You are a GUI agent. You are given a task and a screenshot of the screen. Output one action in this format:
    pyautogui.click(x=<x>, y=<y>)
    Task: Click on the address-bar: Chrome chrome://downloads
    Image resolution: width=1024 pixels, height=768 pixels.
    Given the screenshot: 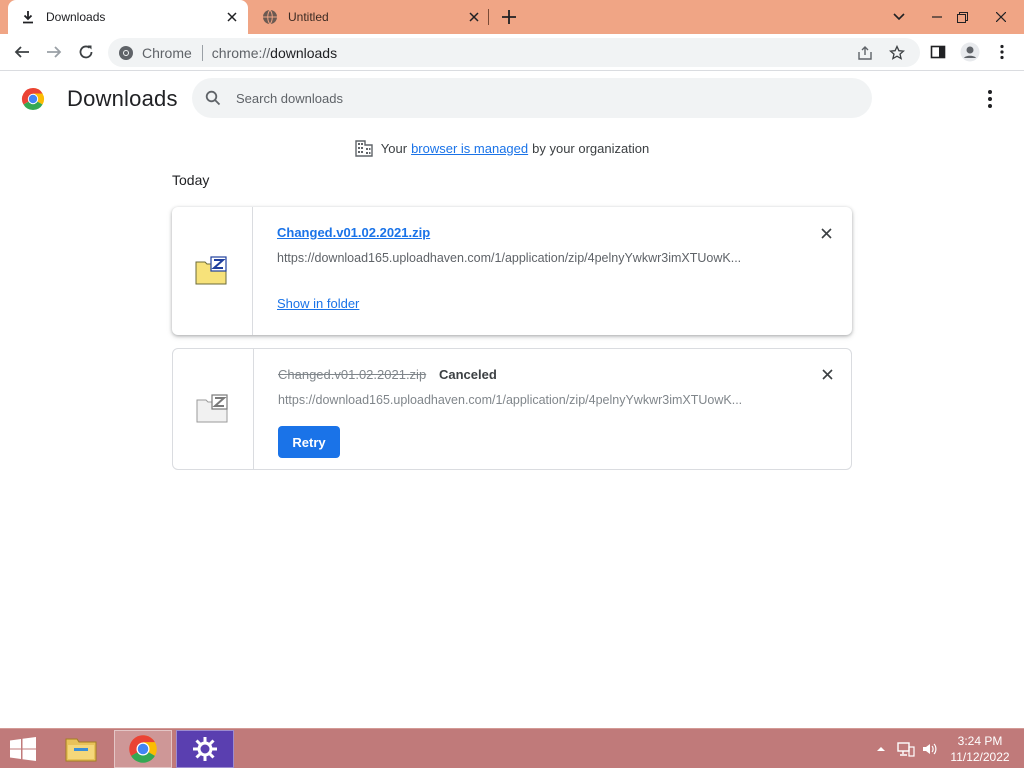 What is the action you would take?
    pyautogui.click(x=514, y=52)
    